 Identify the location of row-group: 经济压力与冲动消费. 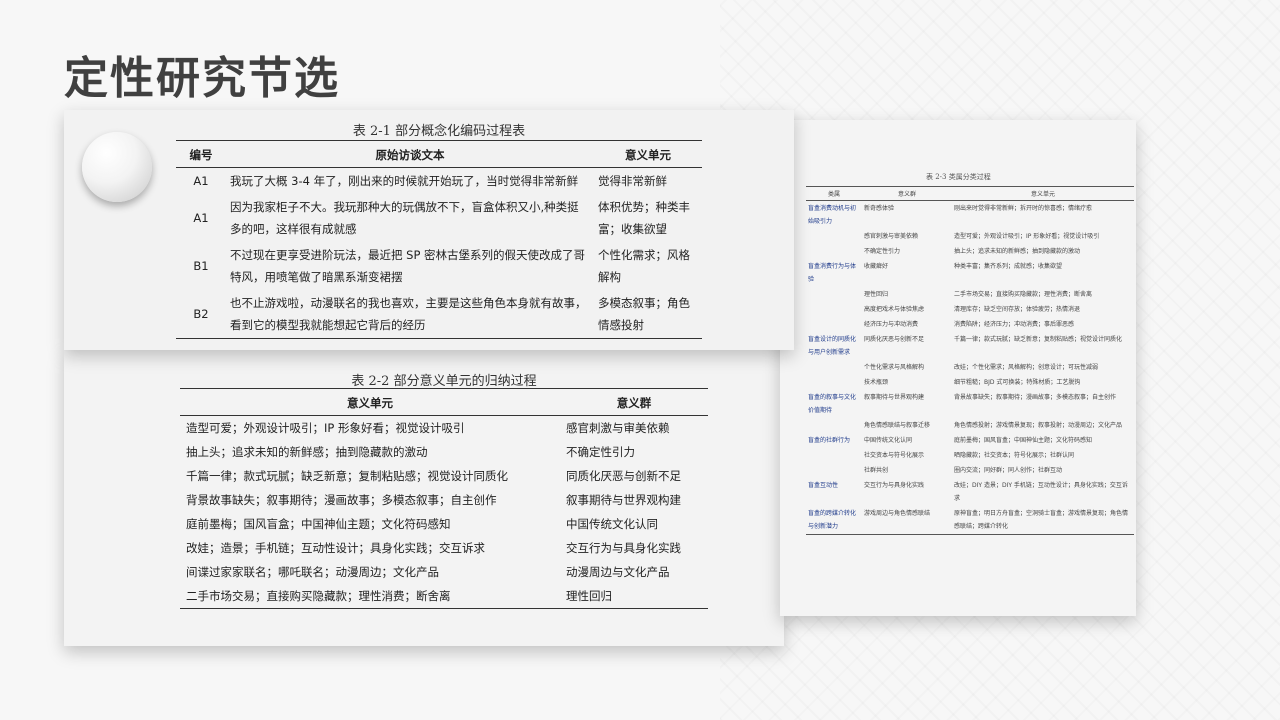
(891, 324).